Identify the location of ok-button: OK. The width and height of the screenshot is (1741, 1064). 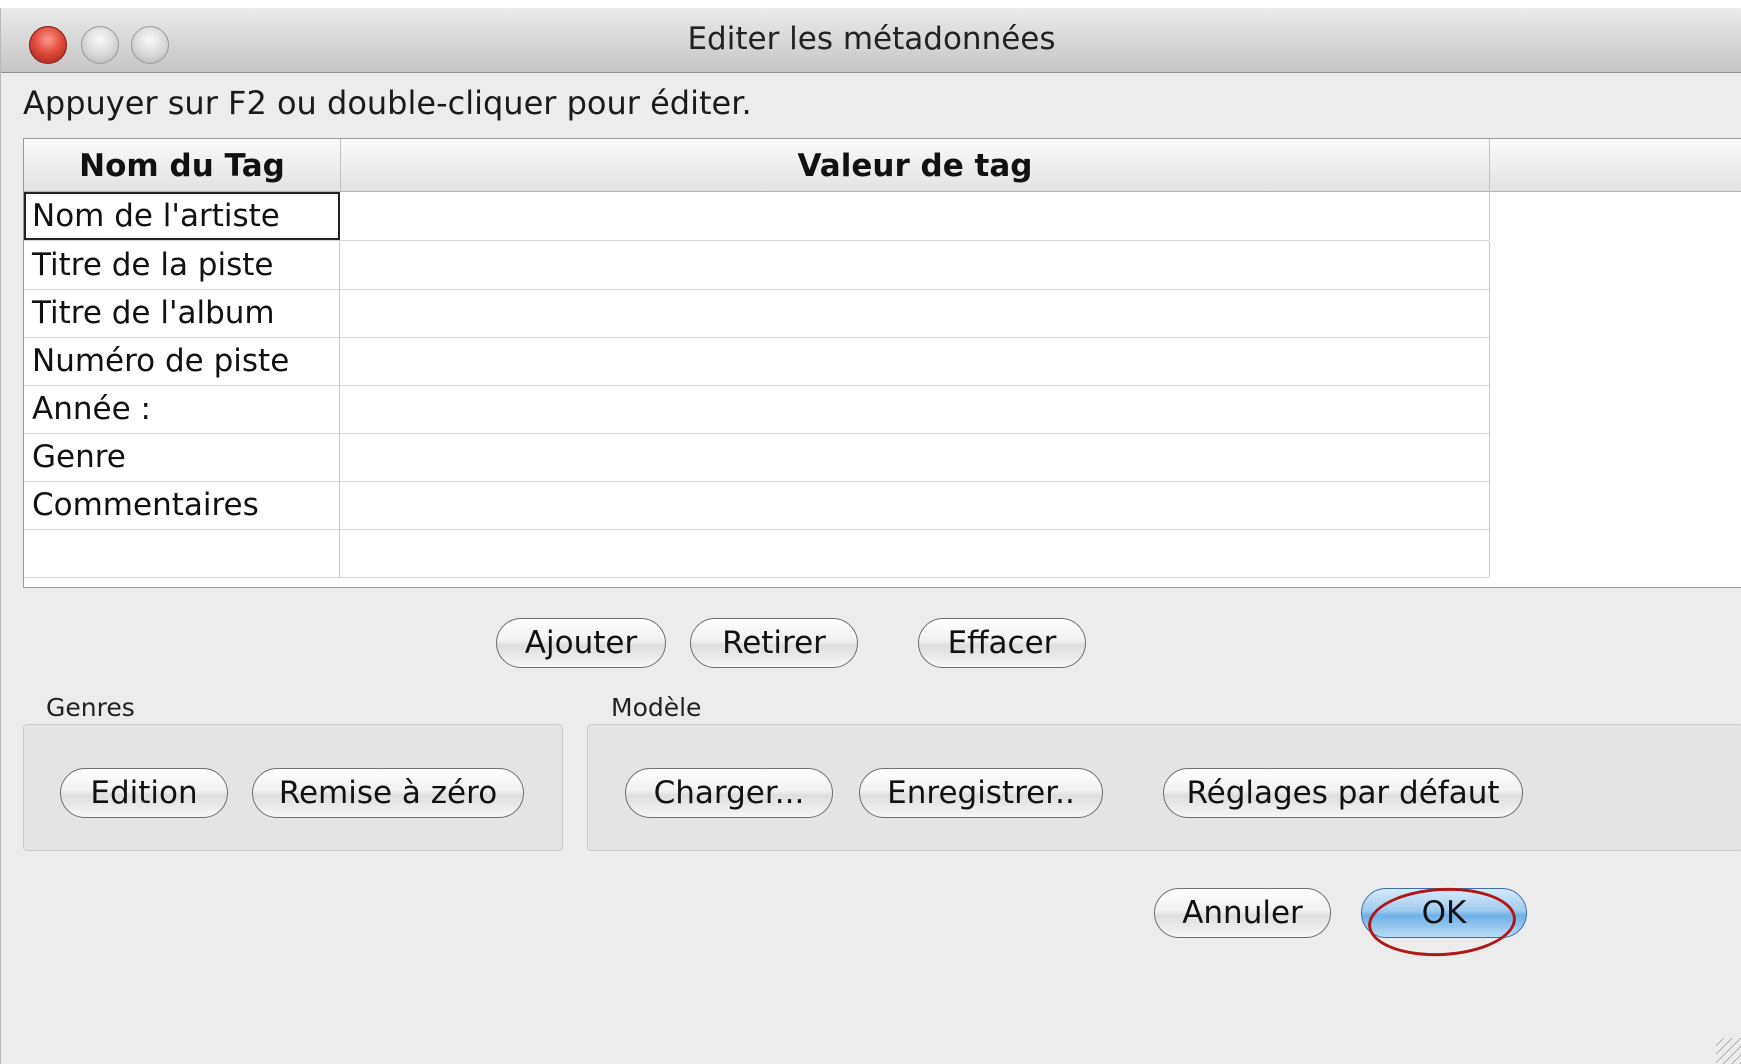
(1444, 913).